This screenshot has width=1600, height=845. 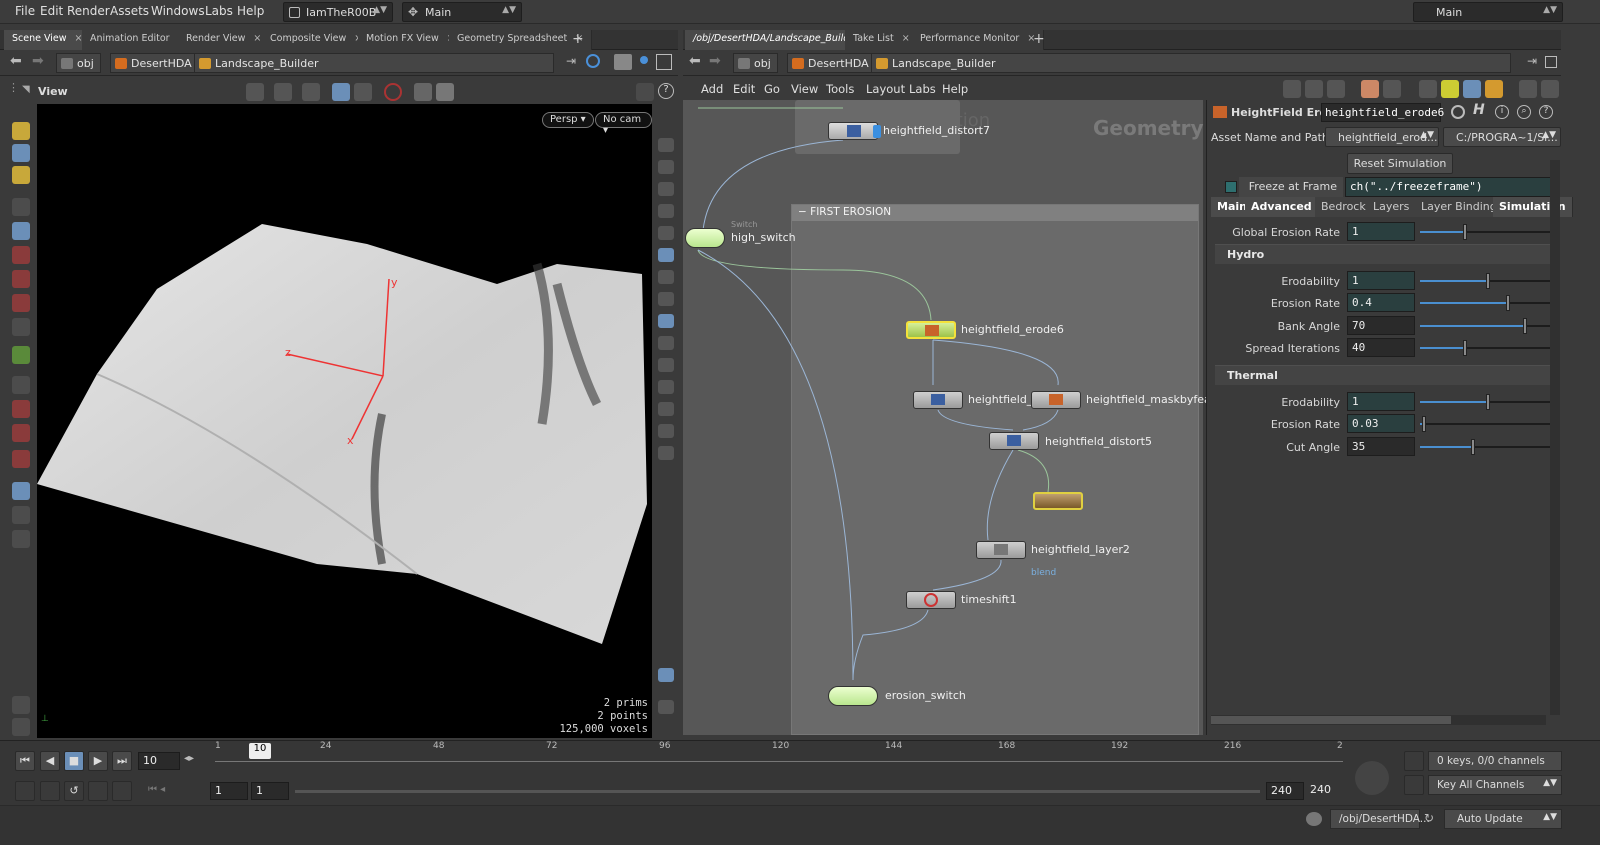 What do you see at coordinates (1458, 112) in the screenshot?
I see `gear-icon` at bounding box center [1458, 112].